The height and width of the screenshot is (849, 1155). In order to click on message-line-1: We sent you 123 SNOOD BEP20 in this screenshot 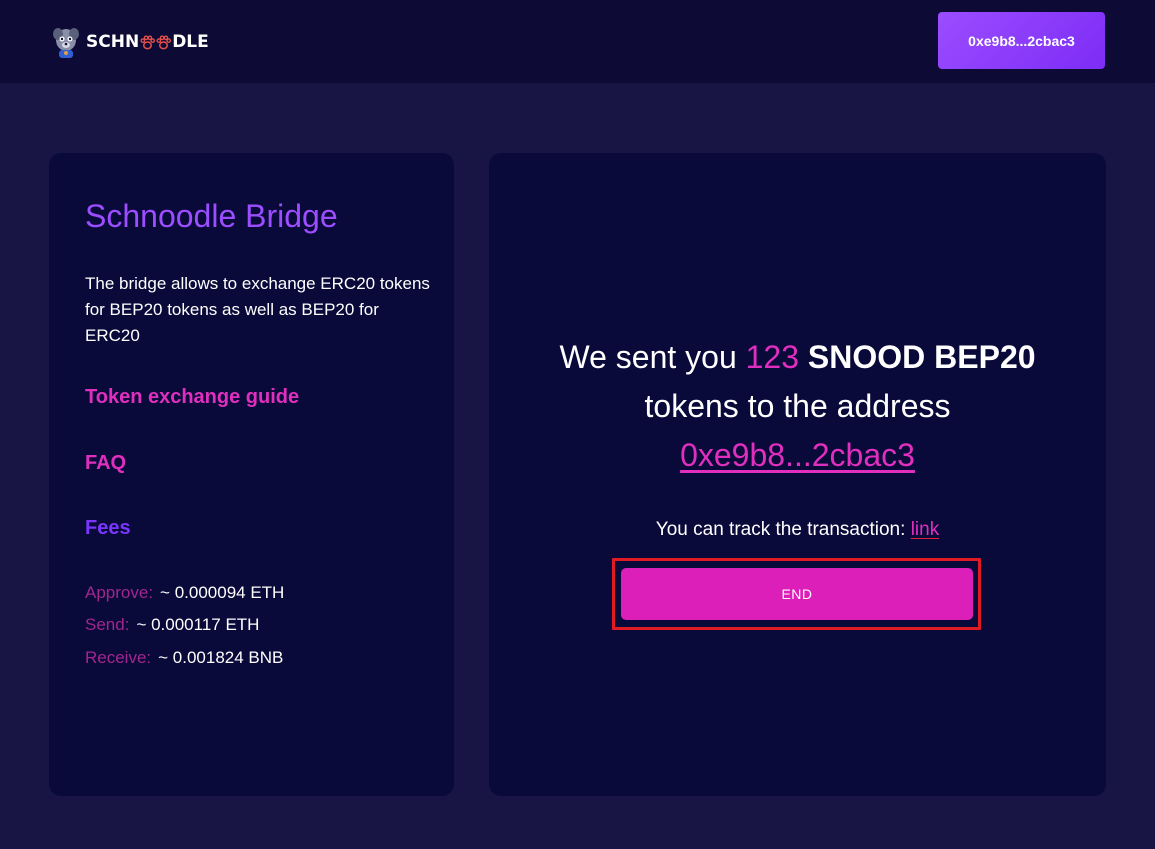, I will do `click(797, 357)`.